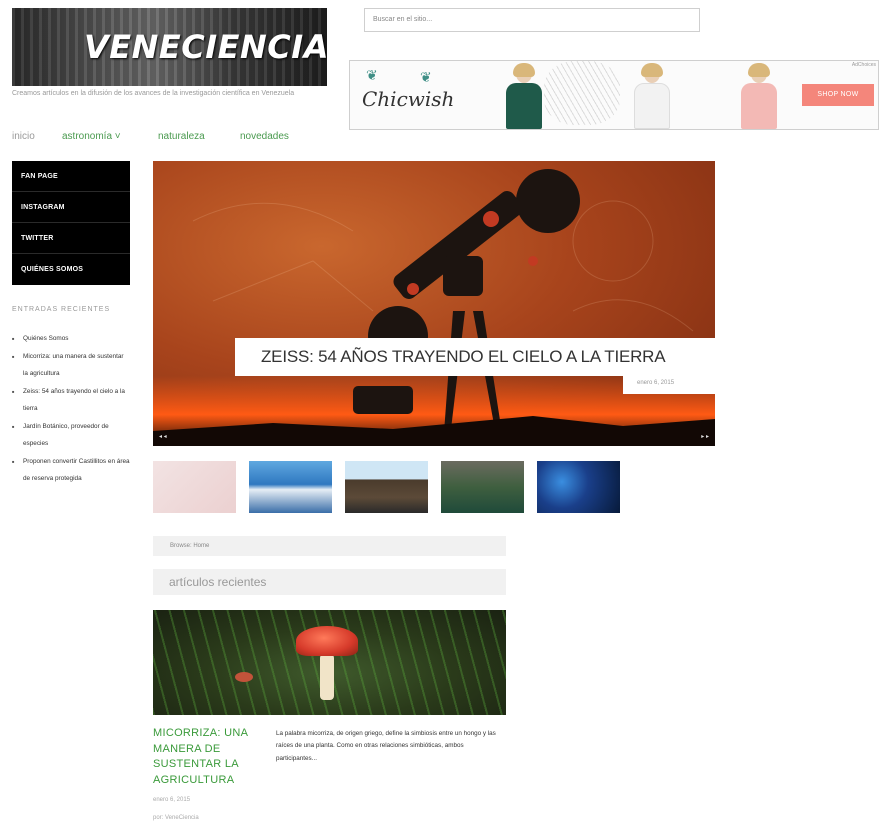 The image size is (879, 822). I want to click on ad-banner: AdChoices ❦ ❦ Chicwish SHOP NOW, so click(614, 95).